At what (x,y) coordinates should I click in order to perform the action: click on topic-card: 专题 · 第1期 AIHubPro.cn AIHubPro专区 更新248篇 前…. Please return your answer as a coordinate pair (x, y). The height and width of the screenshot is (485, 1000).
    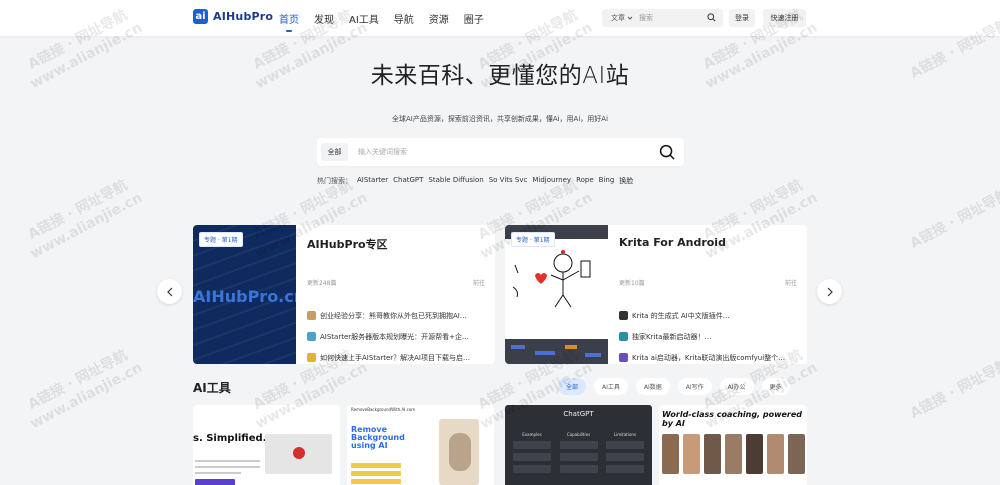
    Looking at the image, I should click on (344, 294).